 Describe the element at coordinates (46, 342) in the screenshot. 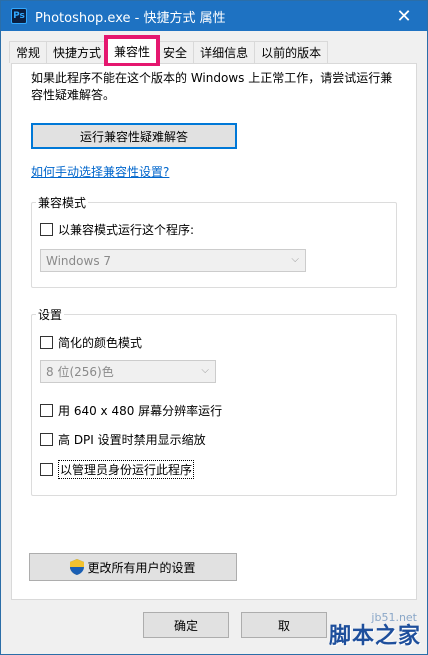

I see `reduced-color-checkbox` at that location.